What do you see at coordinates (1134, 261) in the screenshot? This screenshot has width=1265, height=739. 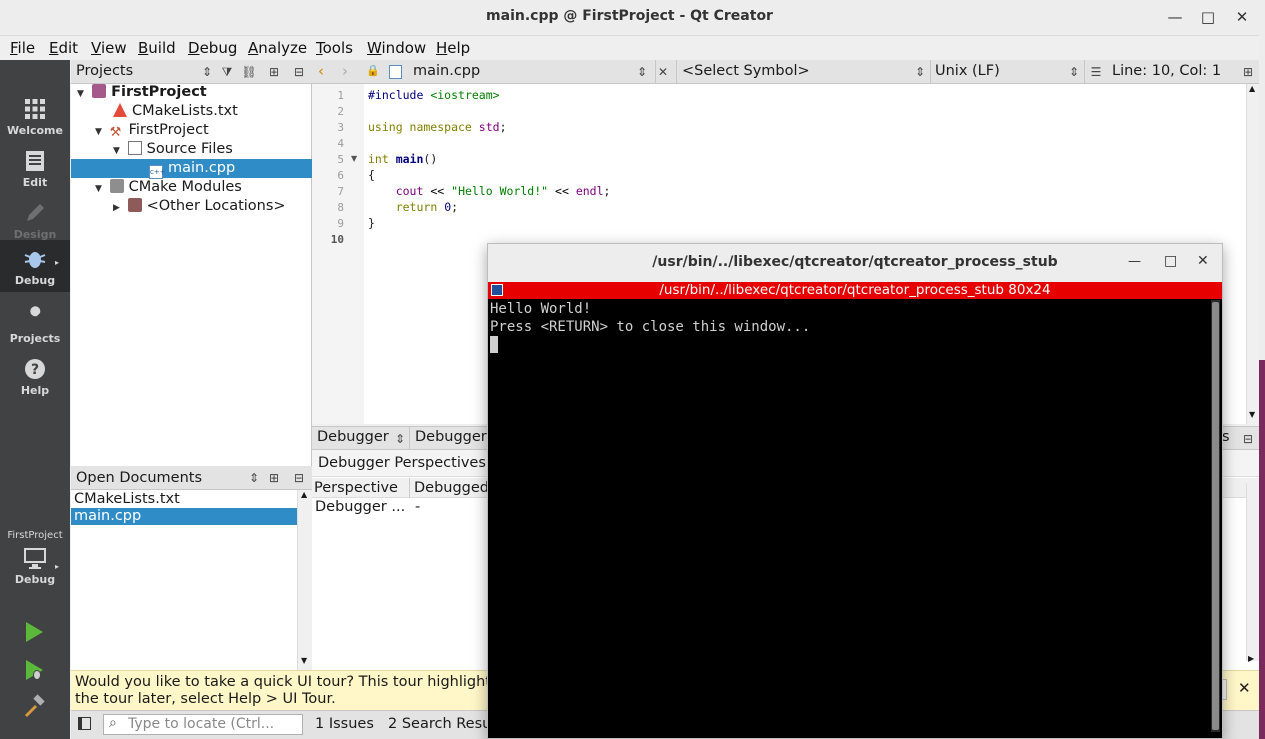 I see `terminal-minimize-button: —` at bounding box center [1134, 261].